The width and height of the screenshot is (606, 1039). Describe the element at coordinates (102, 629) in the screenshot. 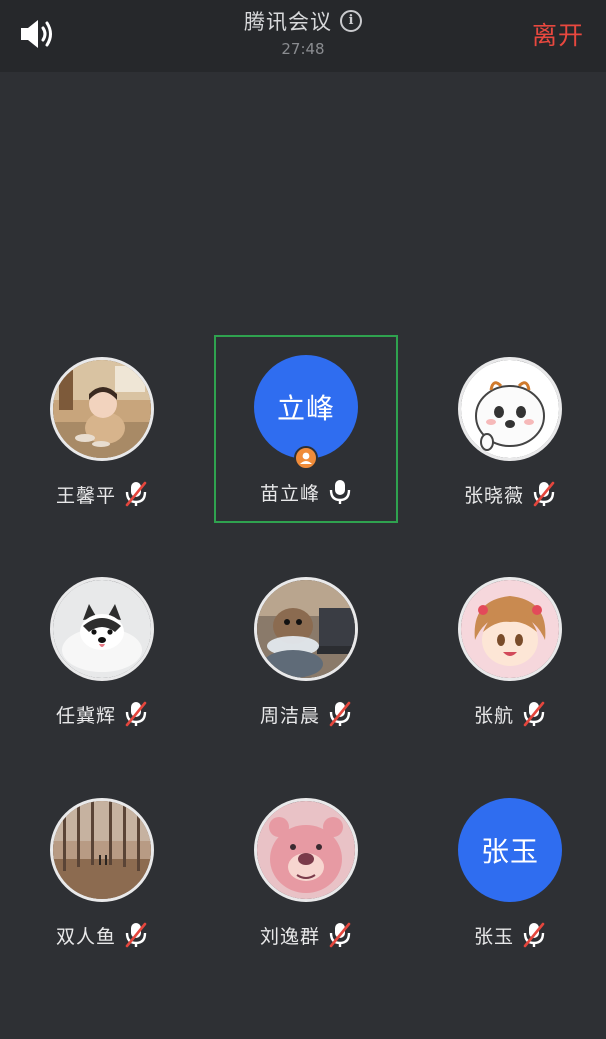

I see `avatar-photo-husky` at that location.